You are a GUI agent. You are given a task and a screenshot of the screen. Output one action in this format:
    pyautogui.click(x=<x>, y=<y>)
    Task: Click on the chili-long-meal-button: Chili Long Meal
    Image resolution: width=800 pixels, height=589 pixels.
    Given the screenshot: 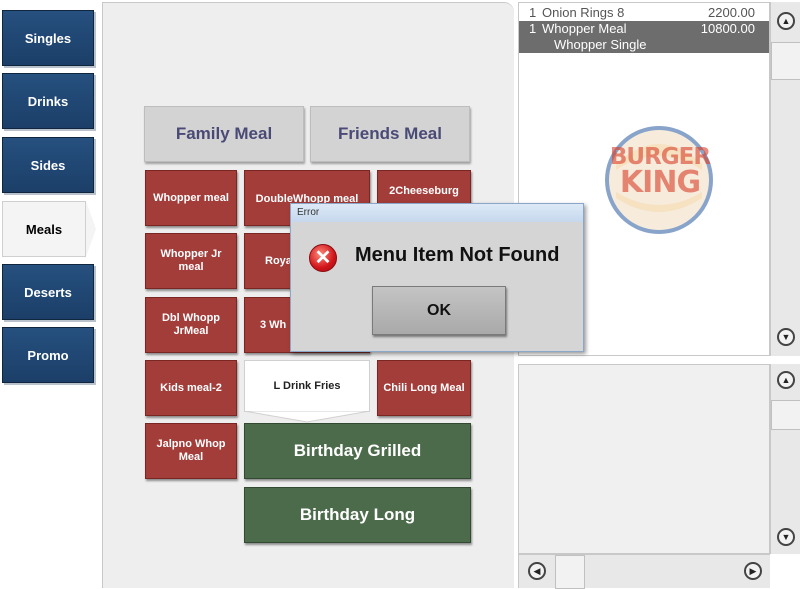 What is the action you would take?
    pyautogui.click(x=424, y=388)
    